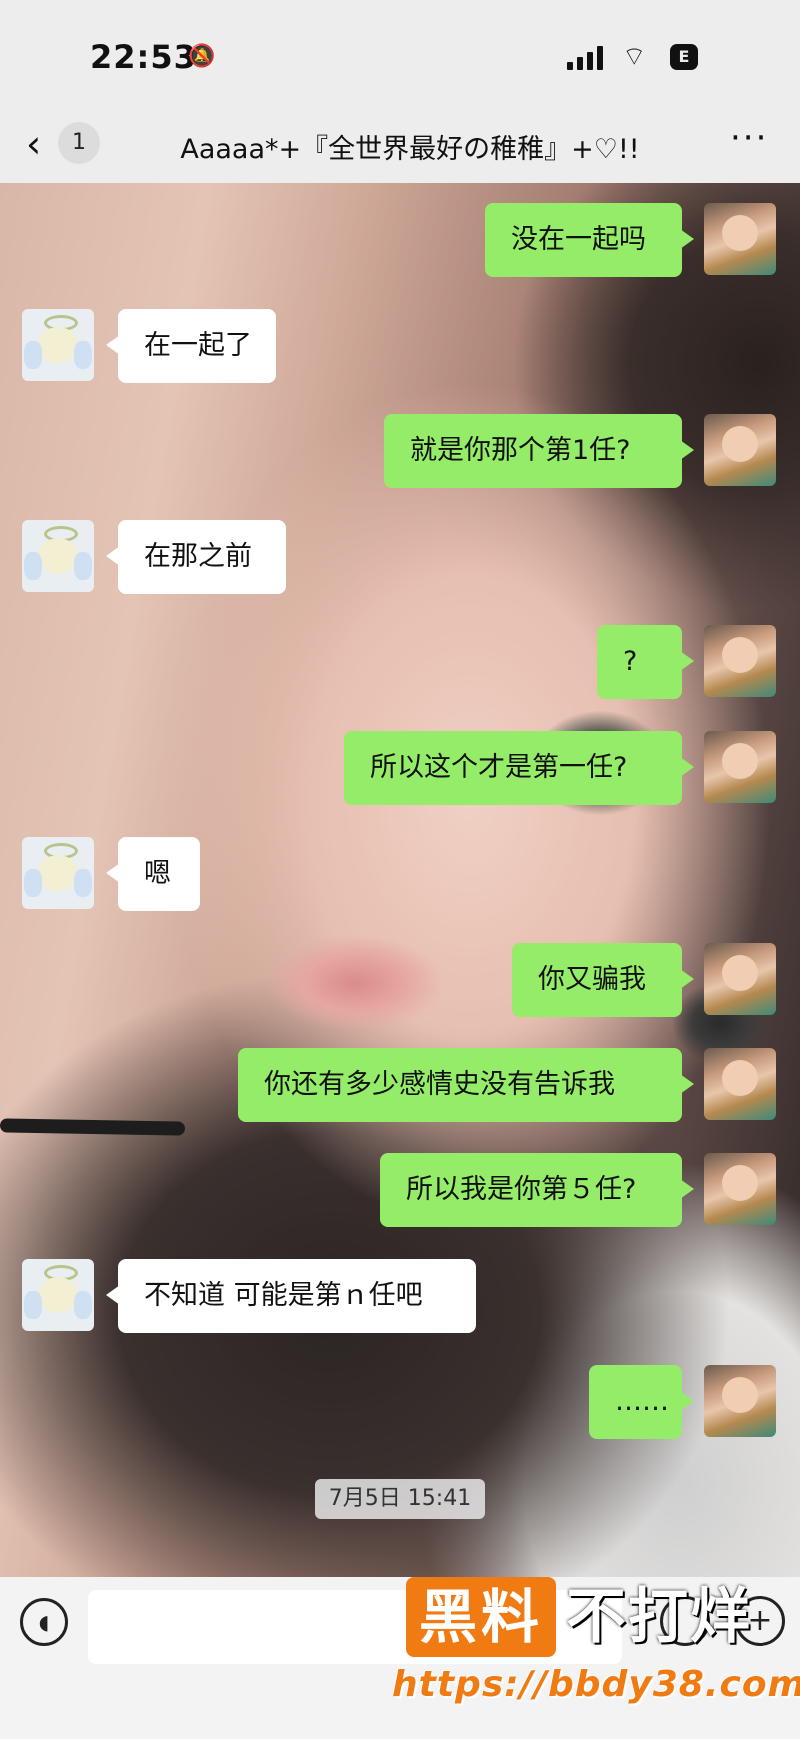  I want to click on received-message-bubble: 不知道 可能是第ｎ任吧, so click(291, 1296).